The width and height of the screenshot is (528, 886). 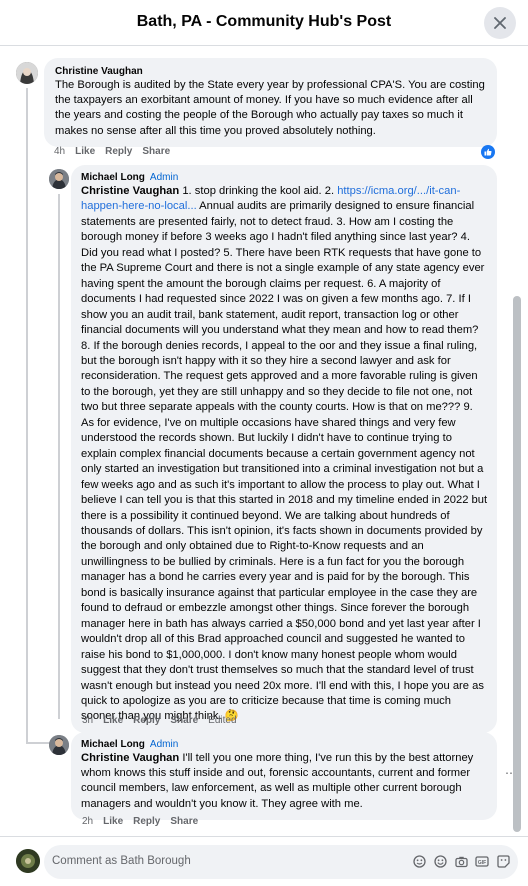 What do you see at coordinates (121, 861) in the screenshot?
I see `comment-placeholder: Comment as Bath Borough` at bounding box center [121, 861].